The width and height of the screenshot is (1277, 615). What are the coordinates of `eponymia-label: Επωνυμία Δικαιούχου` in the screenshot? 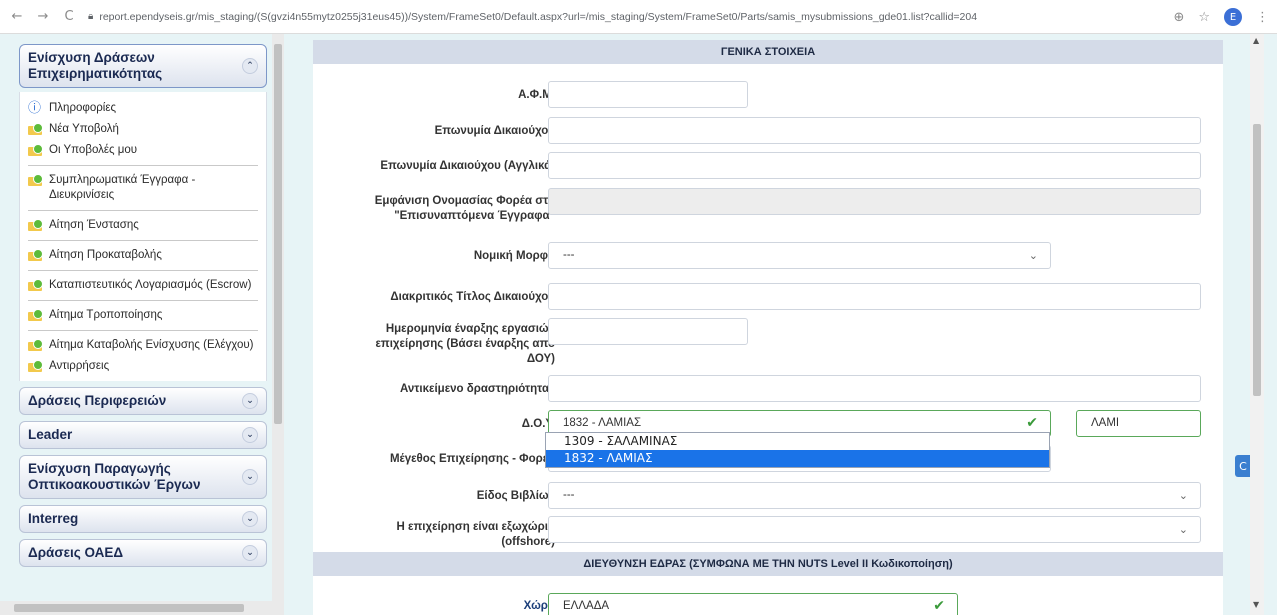 It's located at (494, 131).